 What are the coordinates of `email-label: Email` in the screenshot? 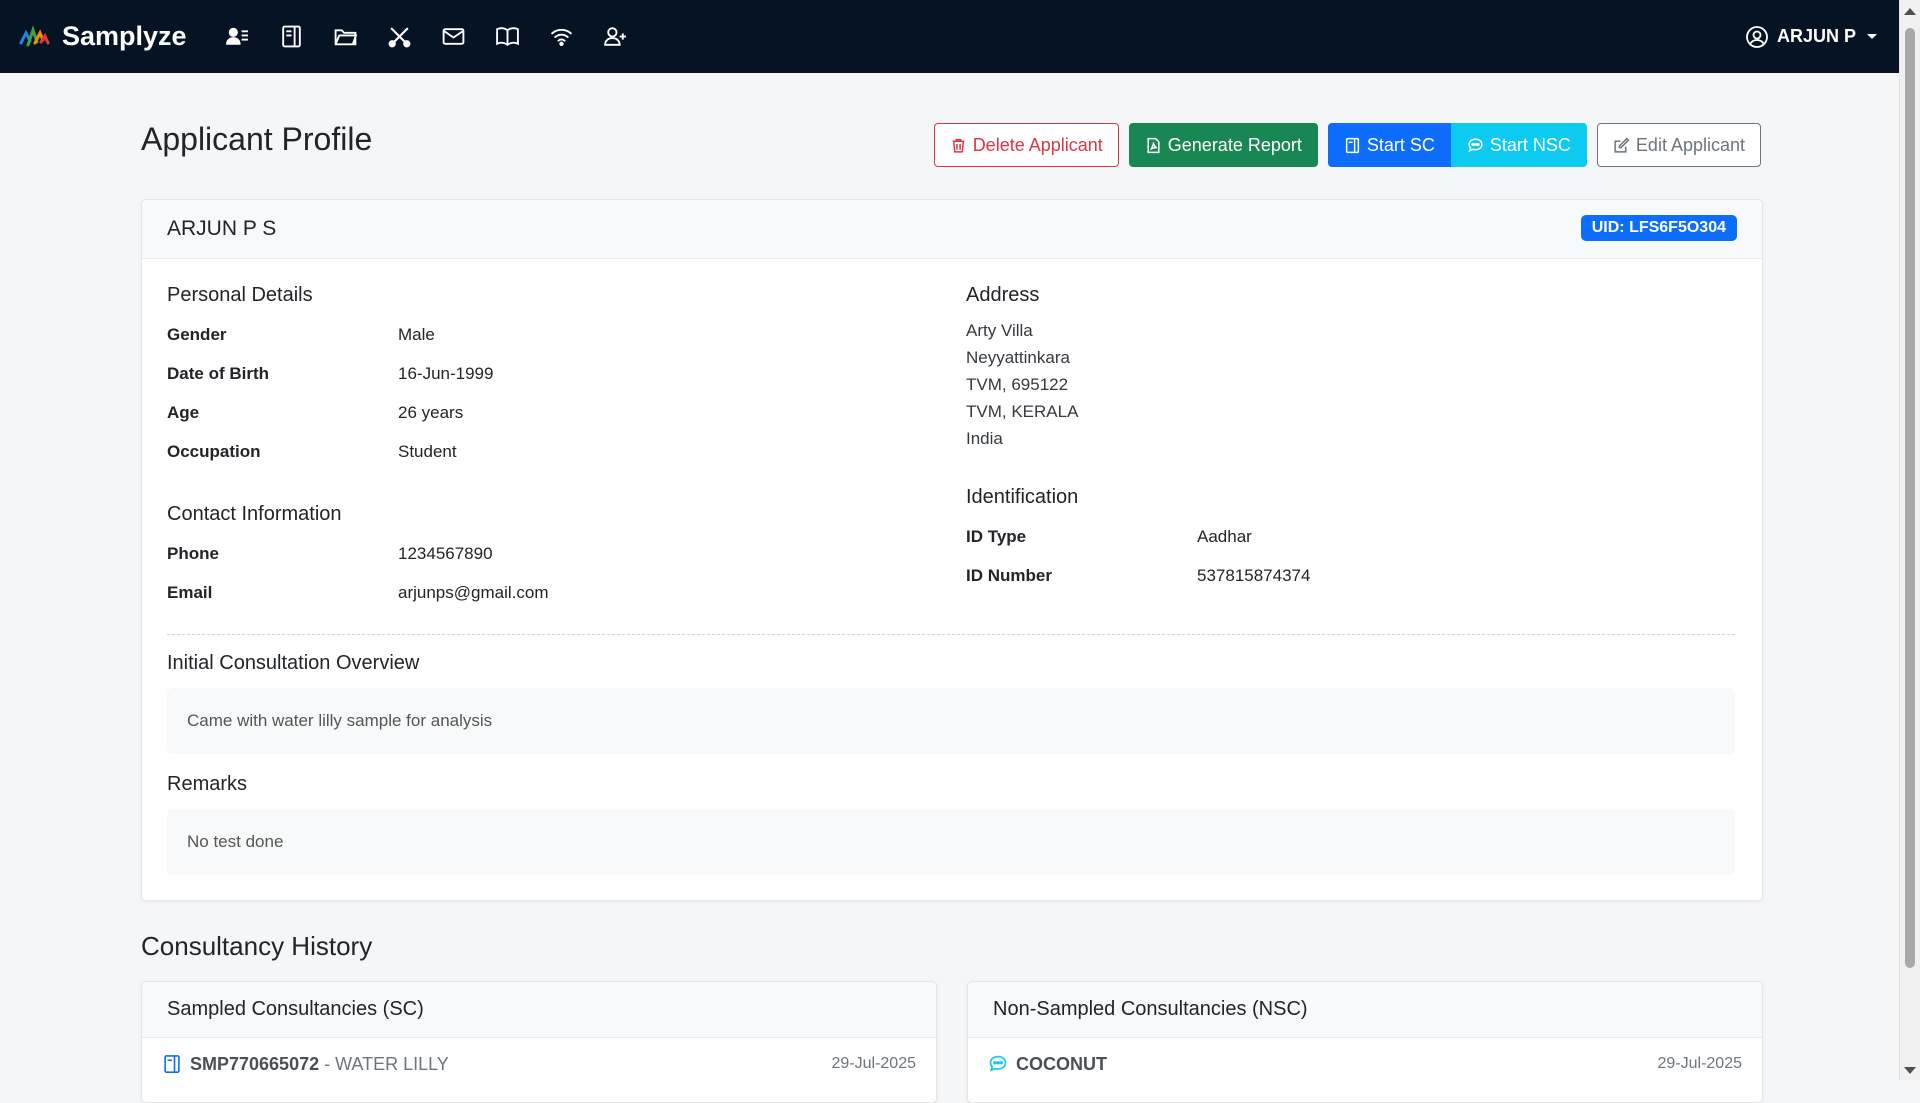 It's located at (190, 592).